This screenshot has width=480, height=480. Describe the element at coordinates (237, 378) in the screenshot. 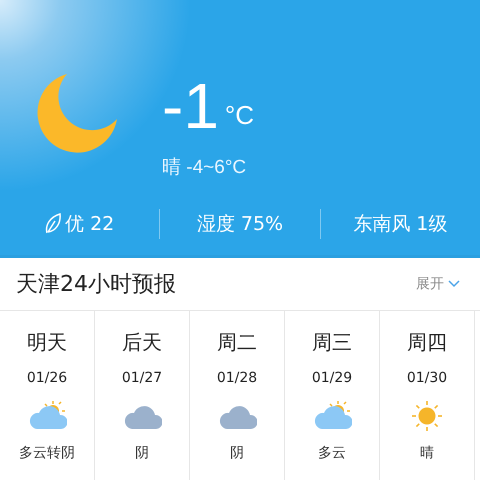

I see `day-date: 01/28` at that location.